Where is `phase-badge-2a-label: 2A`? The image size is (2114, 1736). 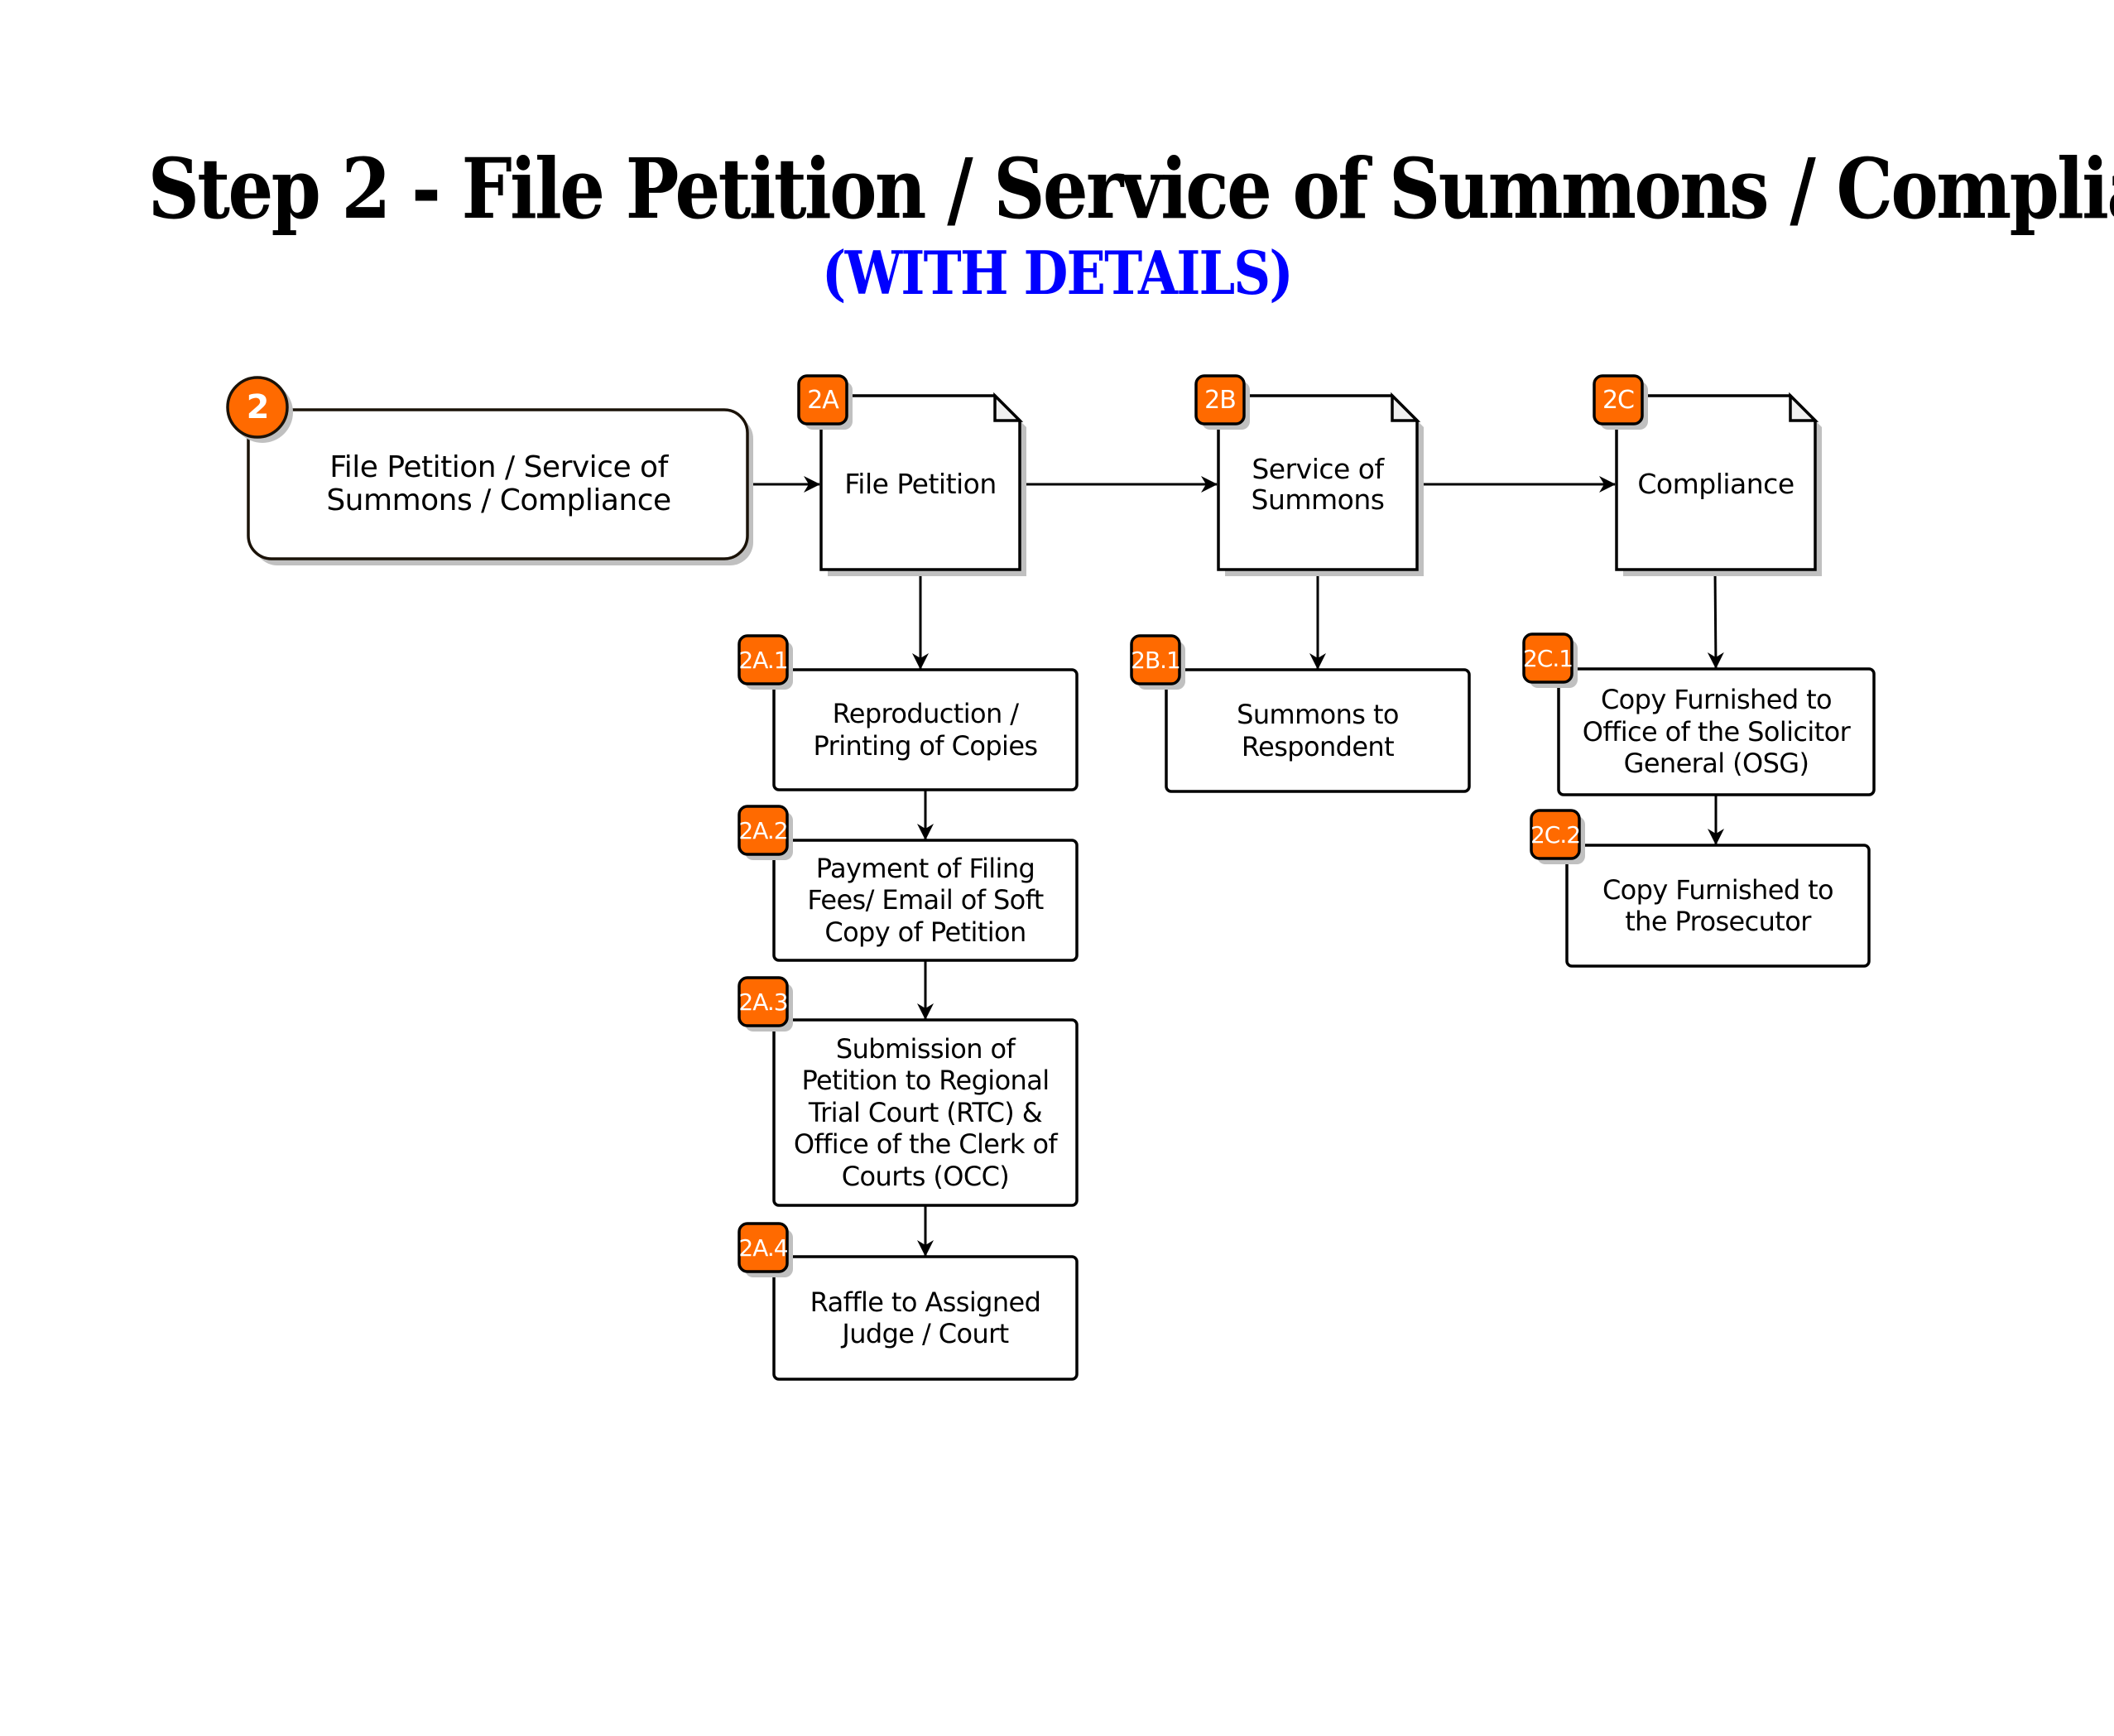
phase-badge-2a-label: 2A is located at coordinates (823, 400).